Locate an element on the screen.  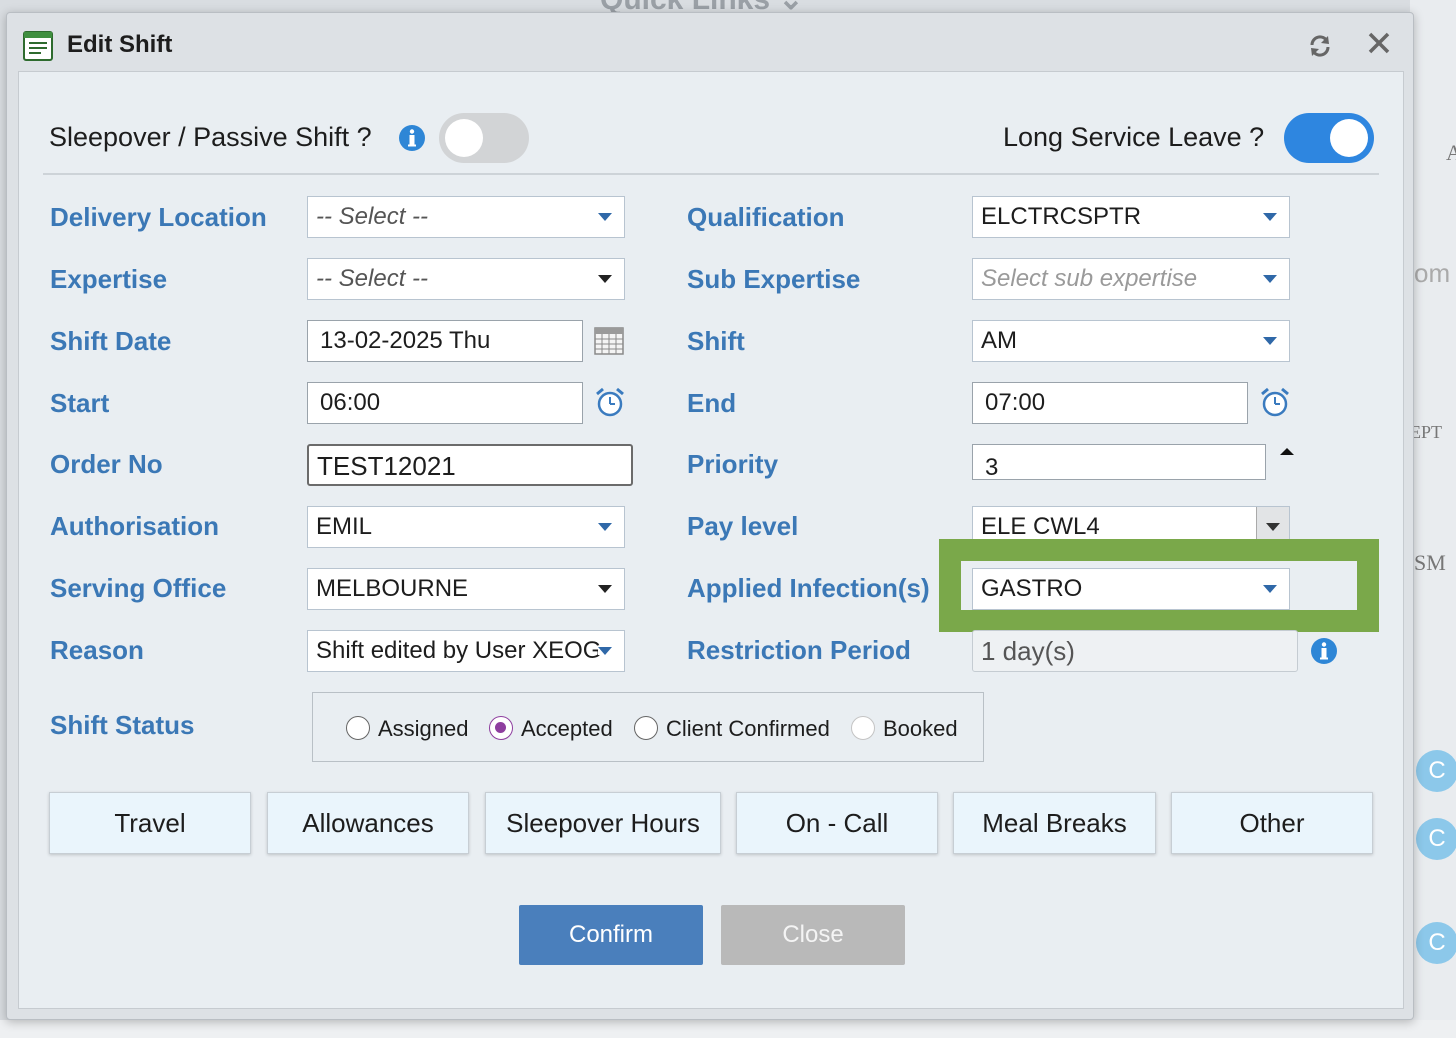
expertise-select: -- Select -- is located at coordinates (466, 279).